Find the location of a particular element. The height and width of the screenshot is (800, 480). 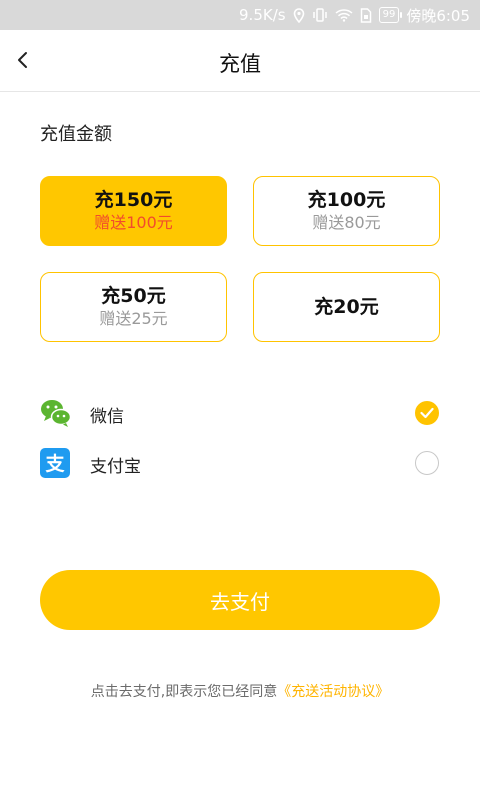

agreement-link: 《充送活动协议》 is located at coordinates (333, 692).